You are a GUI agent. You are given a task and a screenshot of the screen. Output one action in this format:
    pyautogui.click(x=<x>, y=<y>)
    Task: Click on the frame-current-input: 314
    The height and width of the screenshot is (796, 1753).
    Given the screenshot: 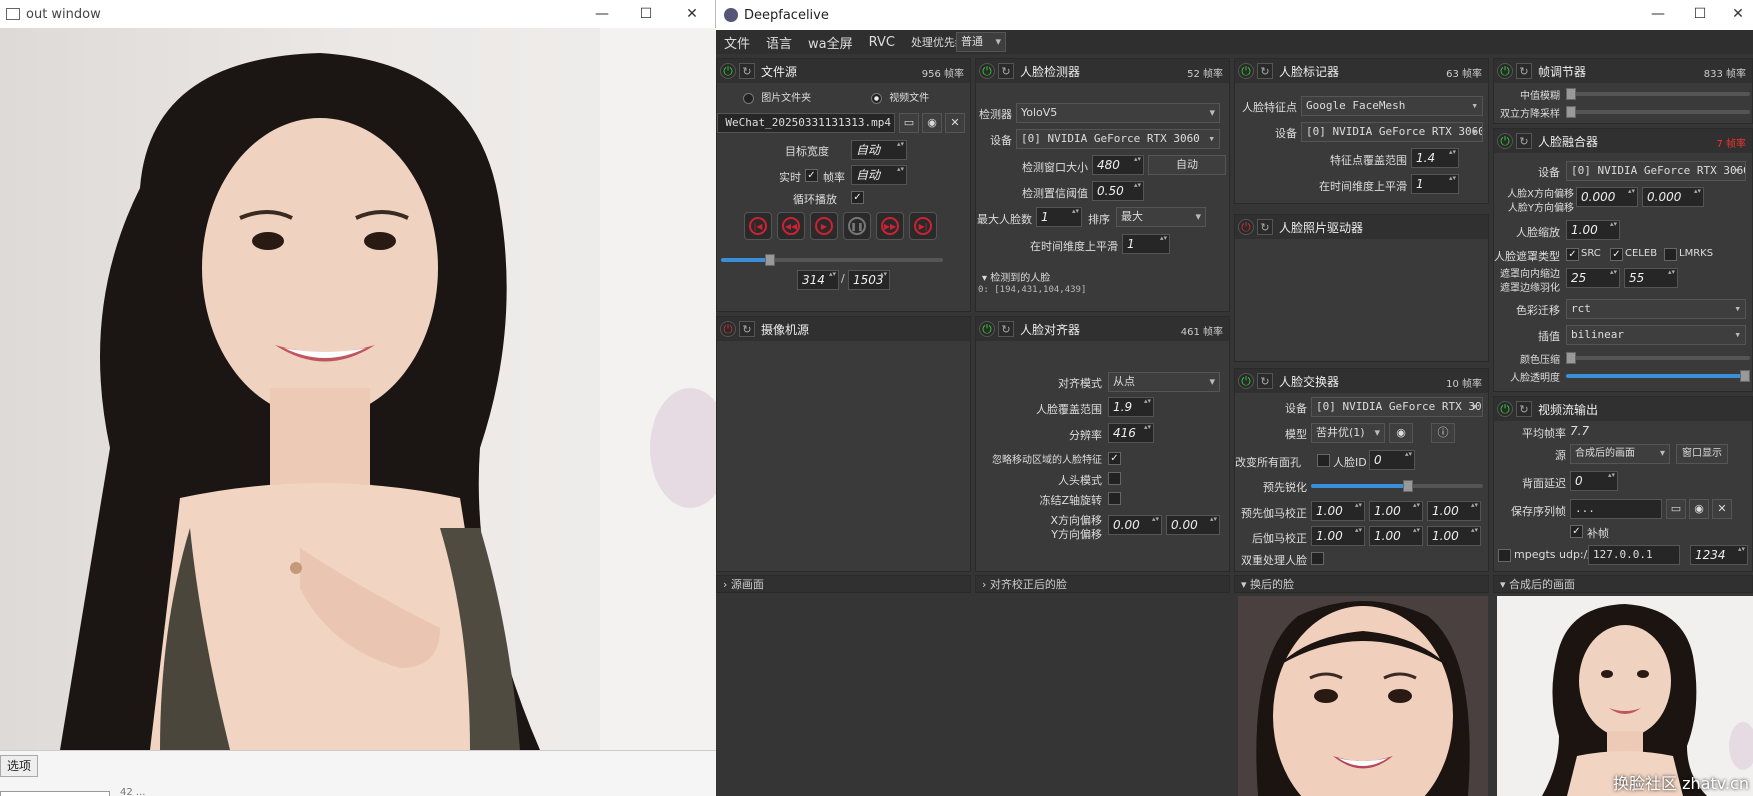 What is the action you would take?
    pyautogui.click(x=818, y=280)
    